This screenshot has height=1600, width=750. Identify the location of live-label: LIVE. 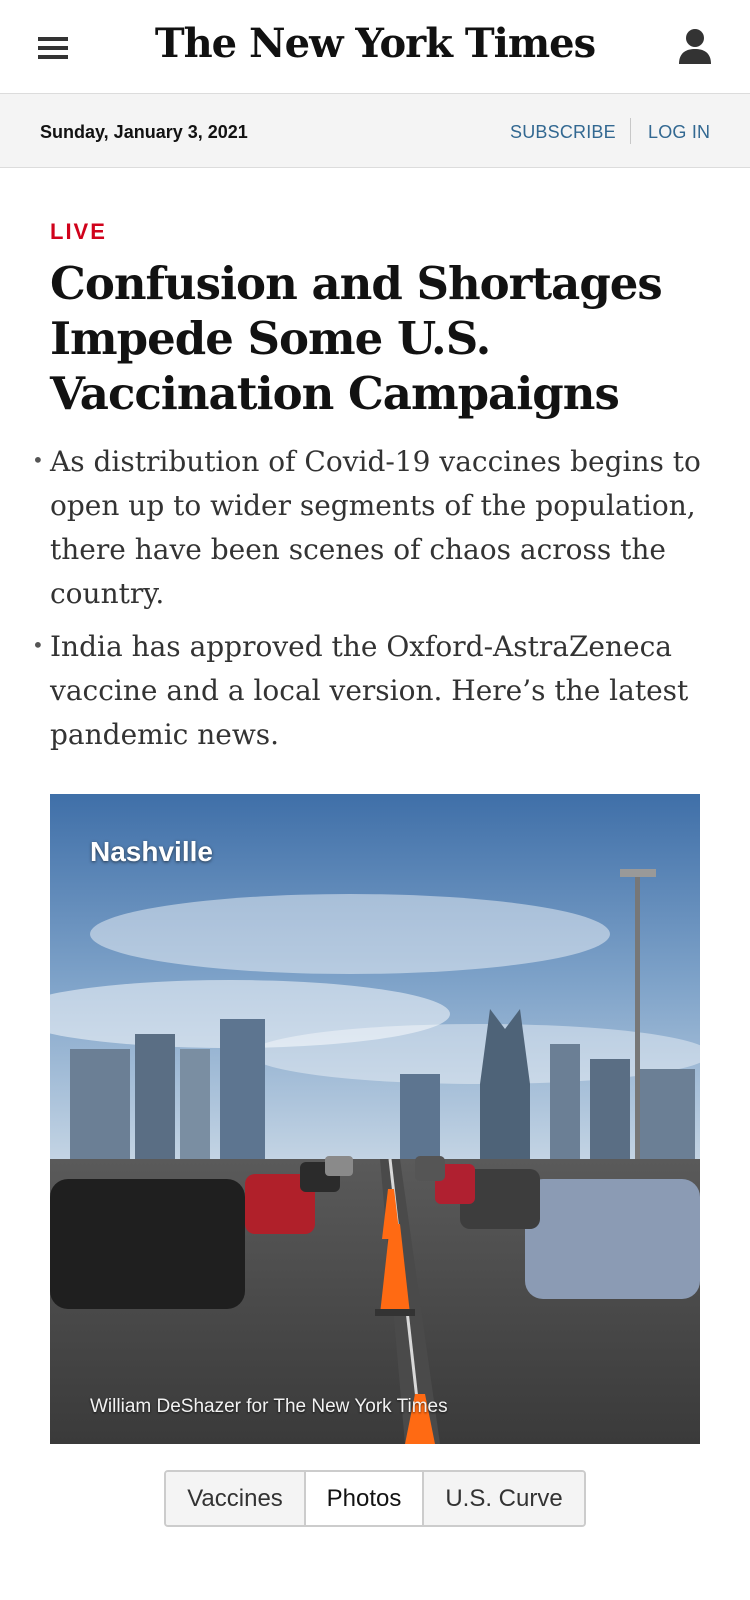
(78, 231).